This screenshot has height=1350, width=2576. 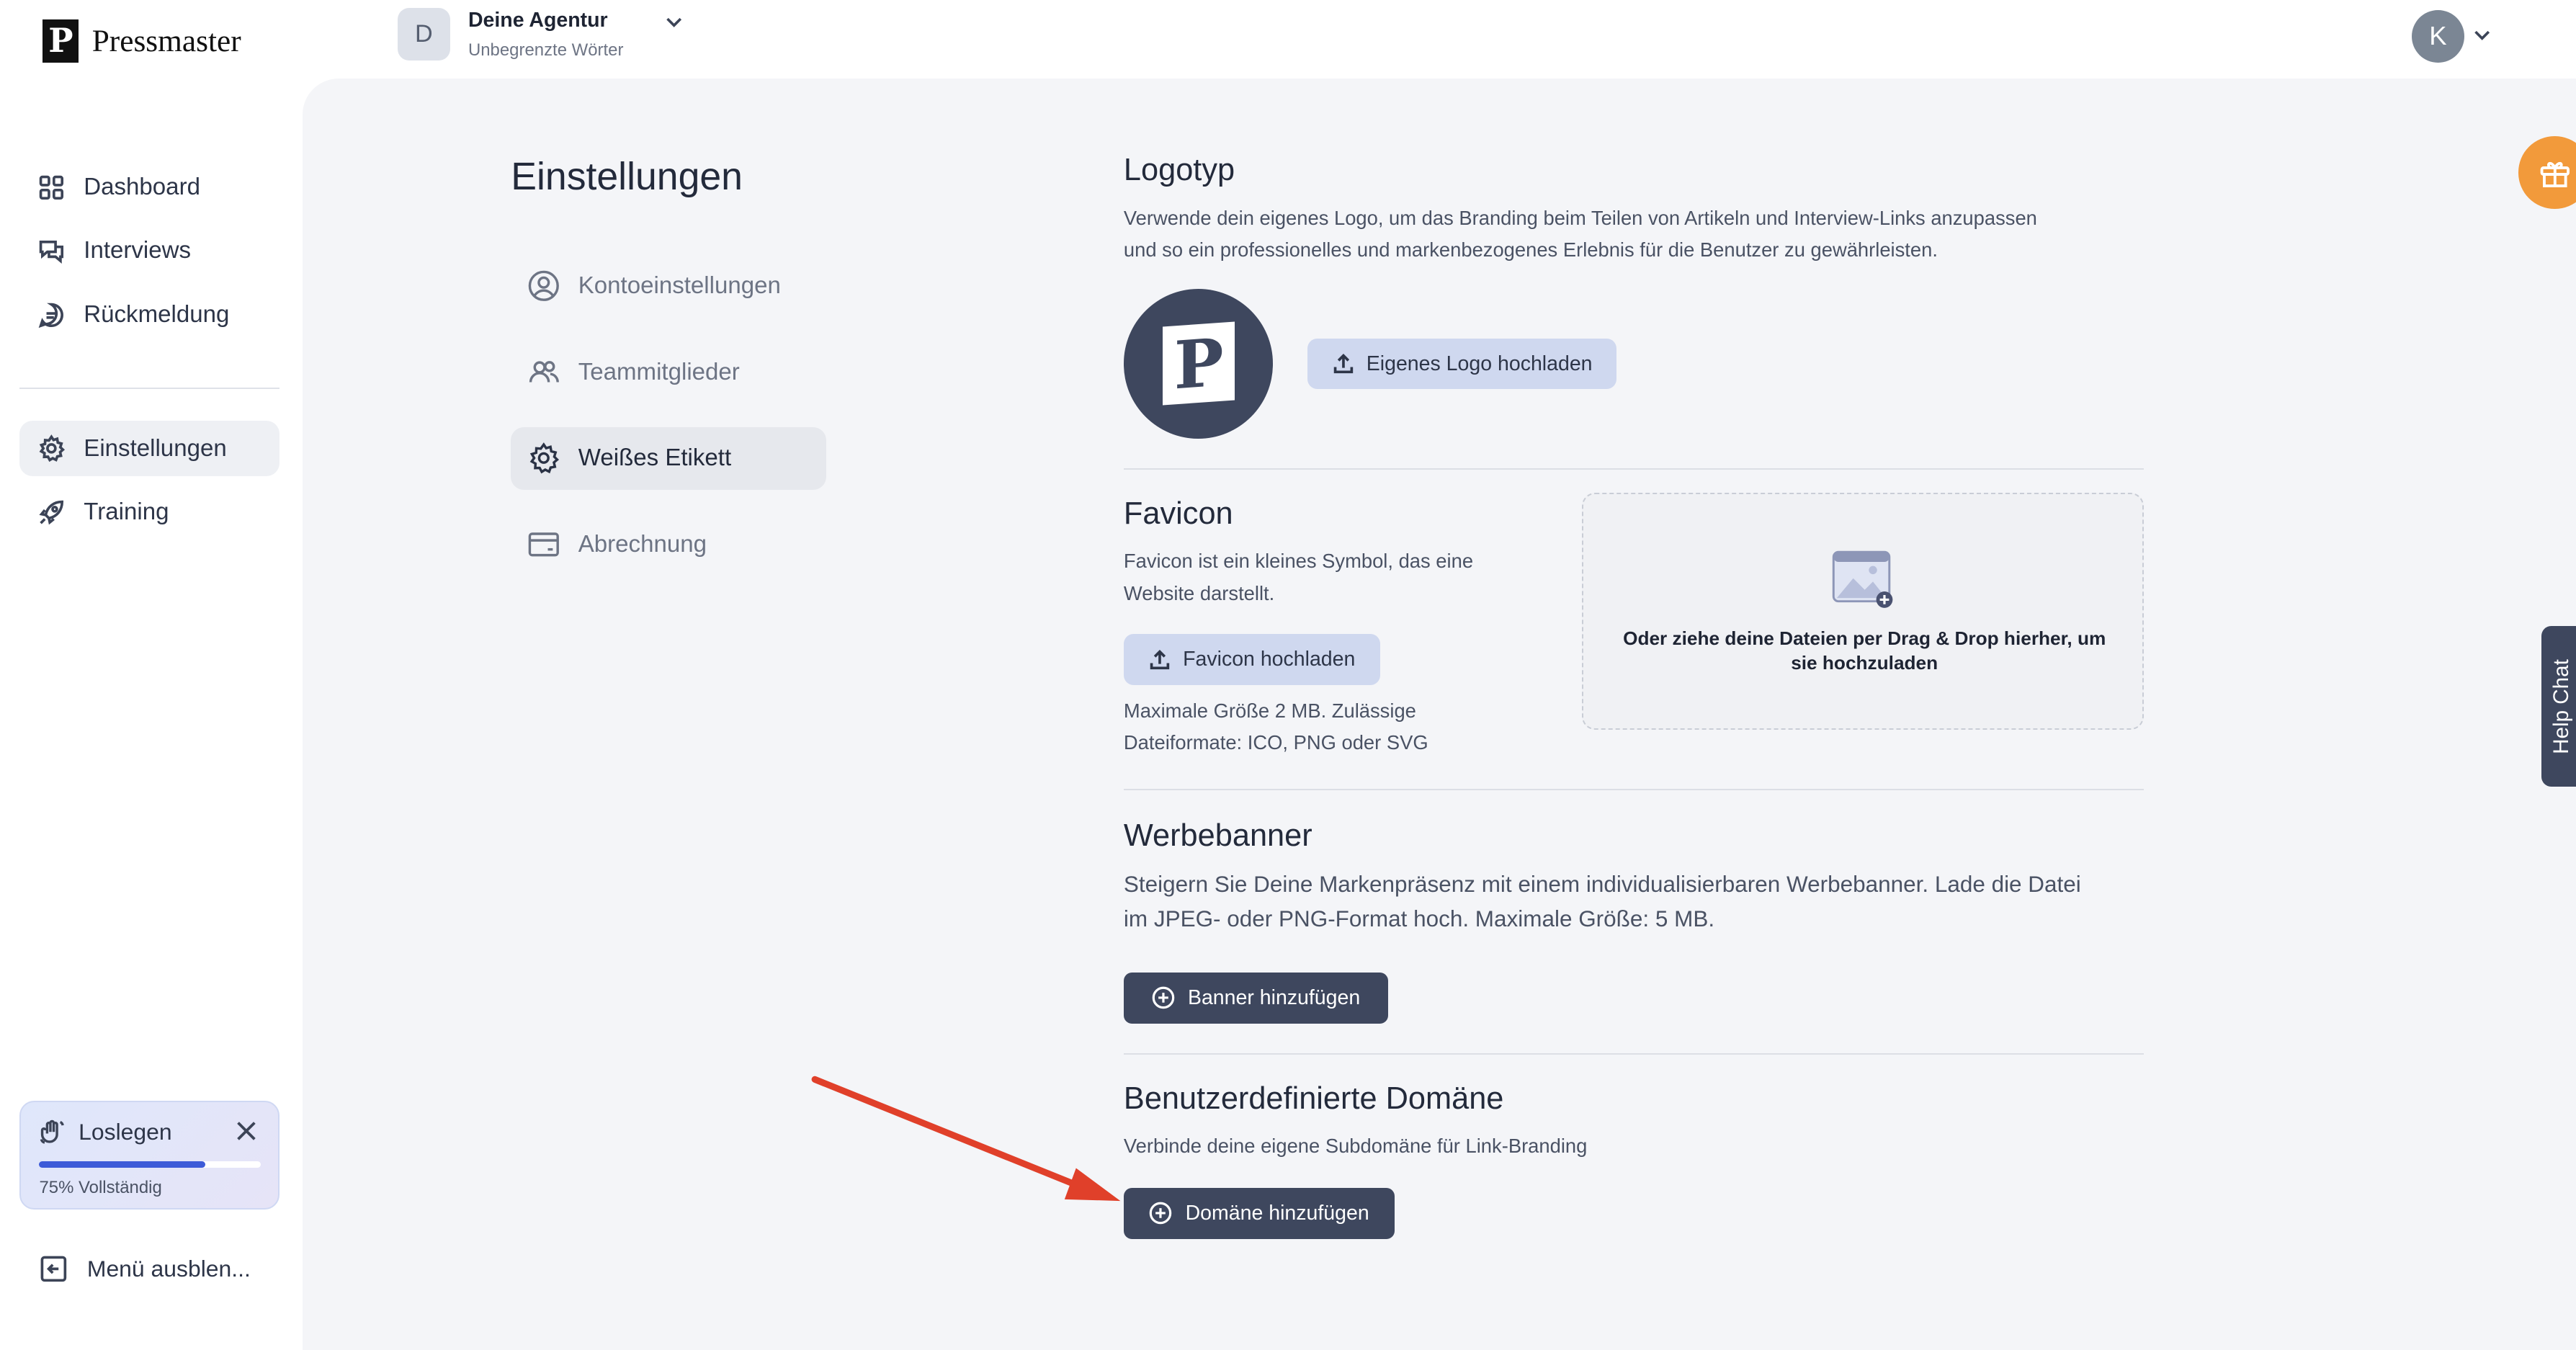 What do you see at coordinates (157, 314) in the screenshot?
I see `sidebar-item-label: Rückmeldung` at bounding box center [157, 314].